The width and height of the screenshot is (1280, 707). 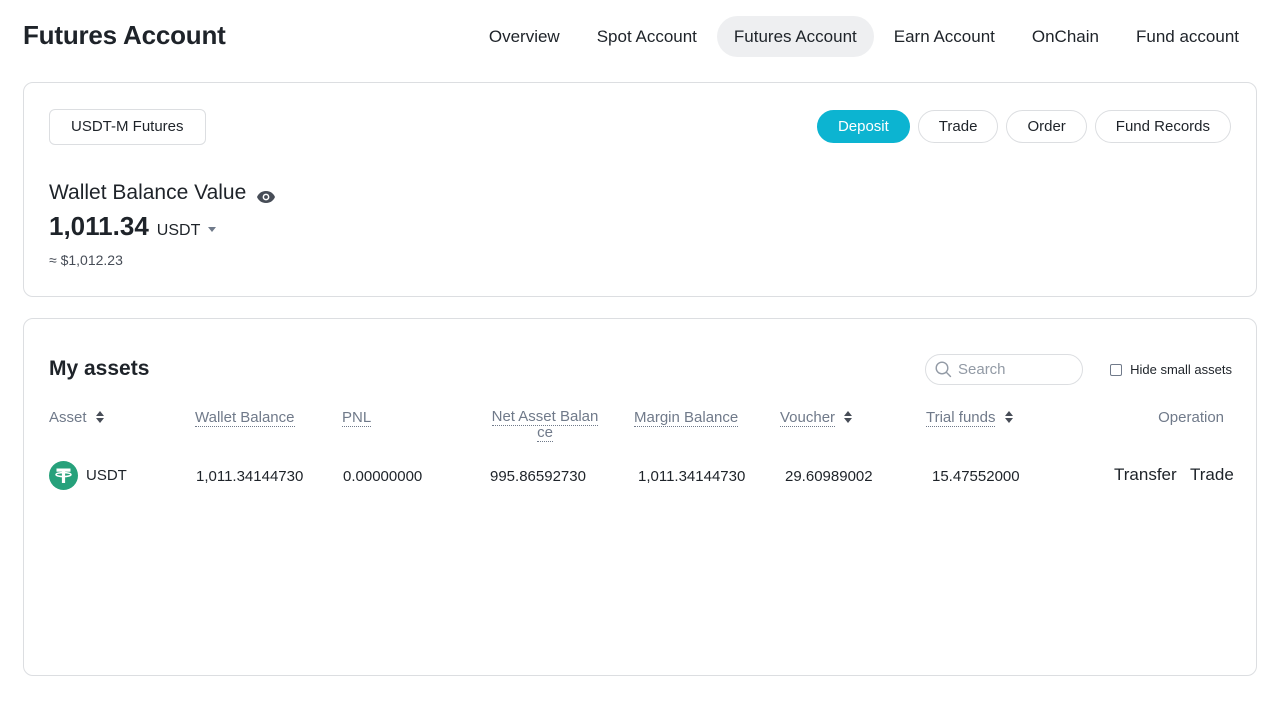 I want to click on search-box, so click(x=1004, y=369).